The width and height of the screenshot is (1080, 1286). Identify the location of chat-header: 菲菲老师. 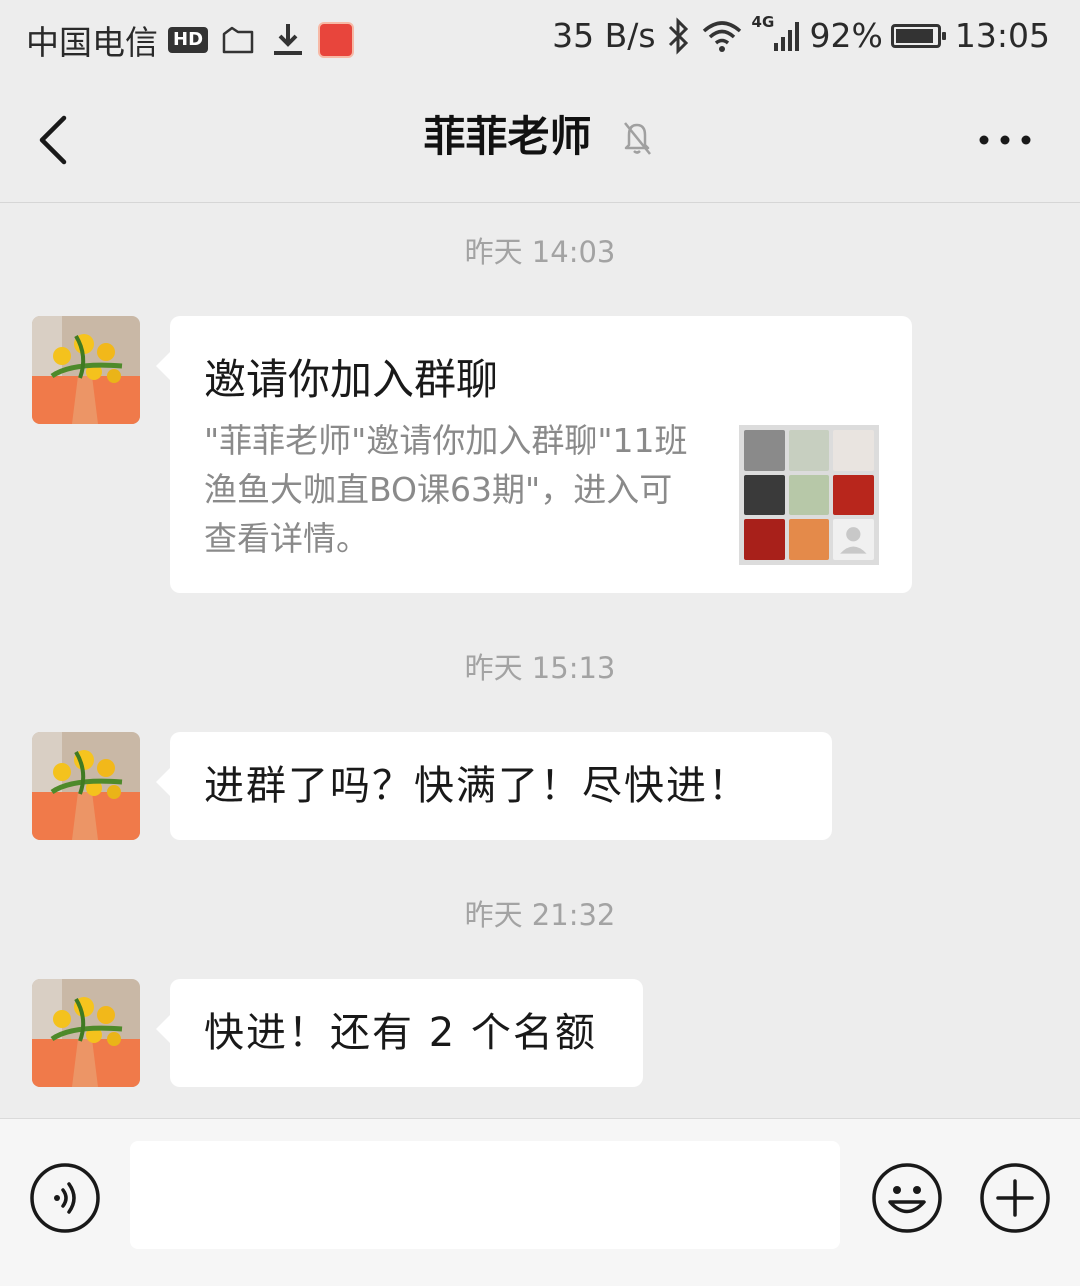
(540, 140).